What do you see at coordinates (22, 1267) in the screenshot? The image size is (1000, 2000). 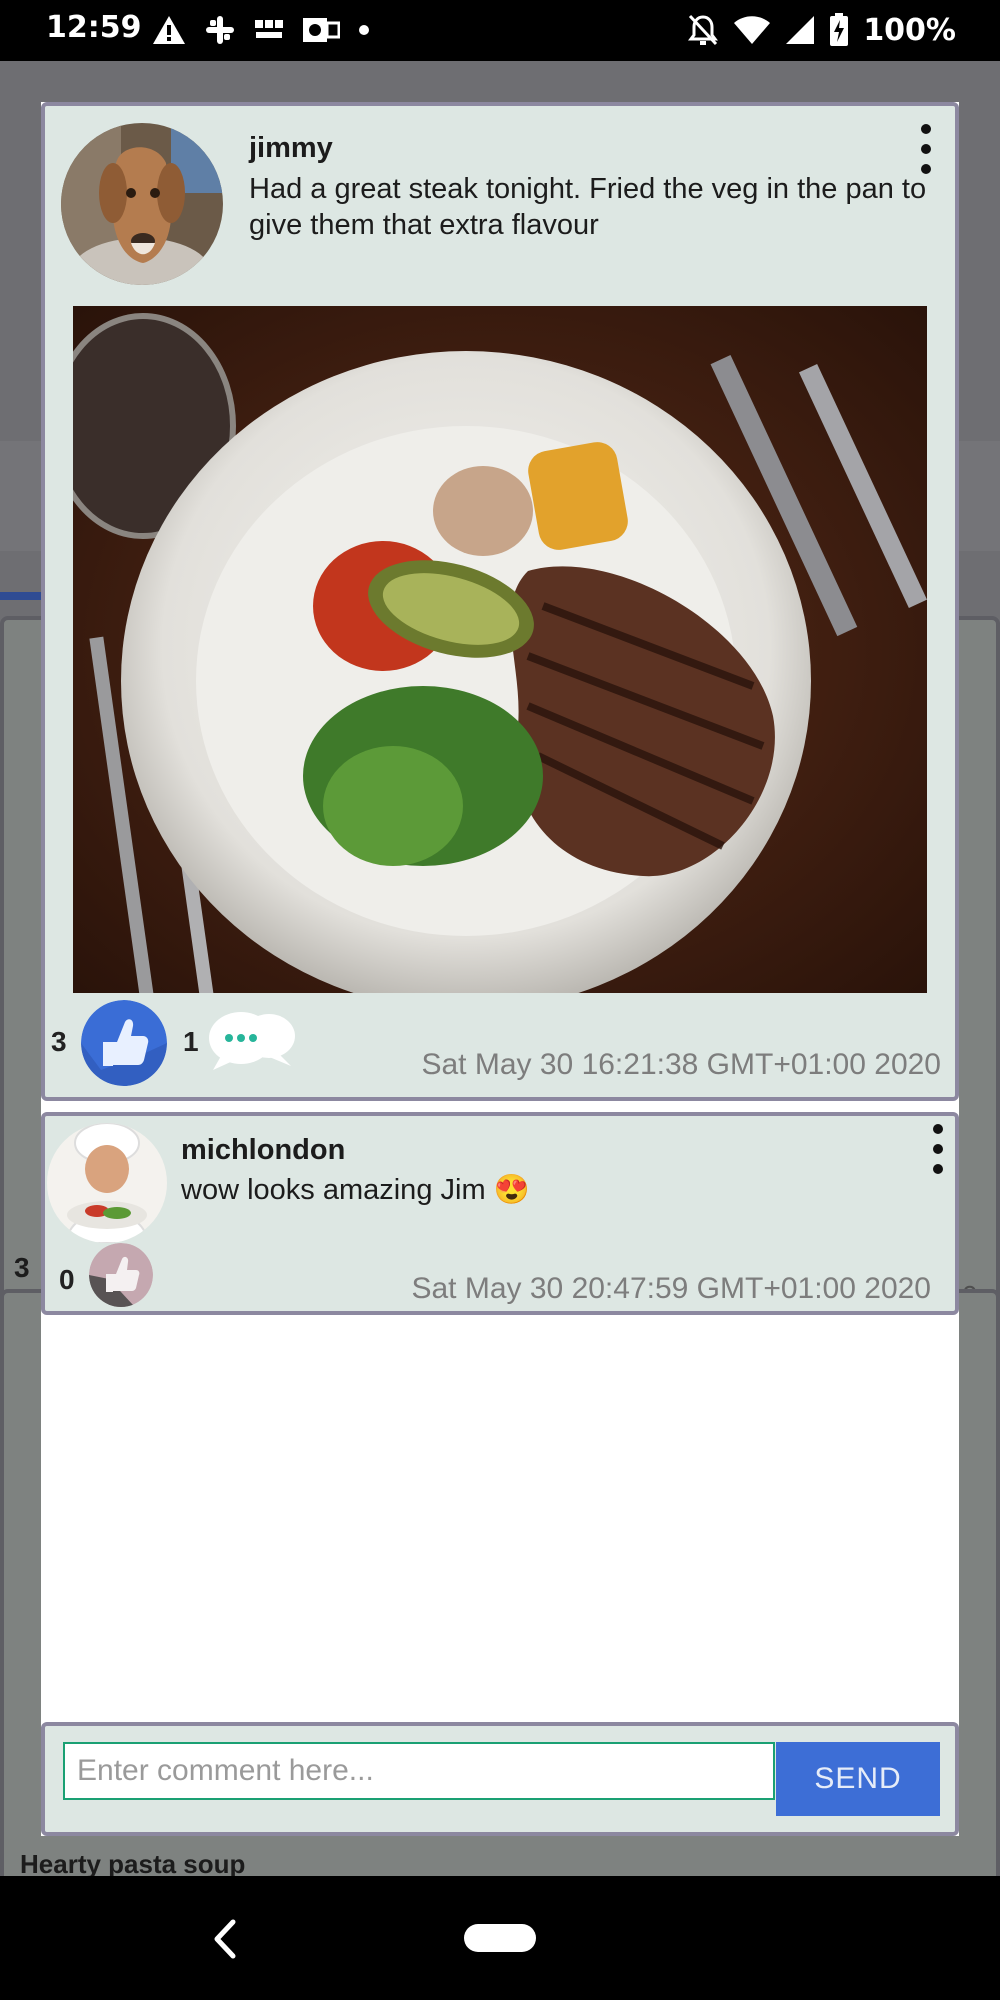 I see `background-like-count: 3` at bounding box center [22, 1267].